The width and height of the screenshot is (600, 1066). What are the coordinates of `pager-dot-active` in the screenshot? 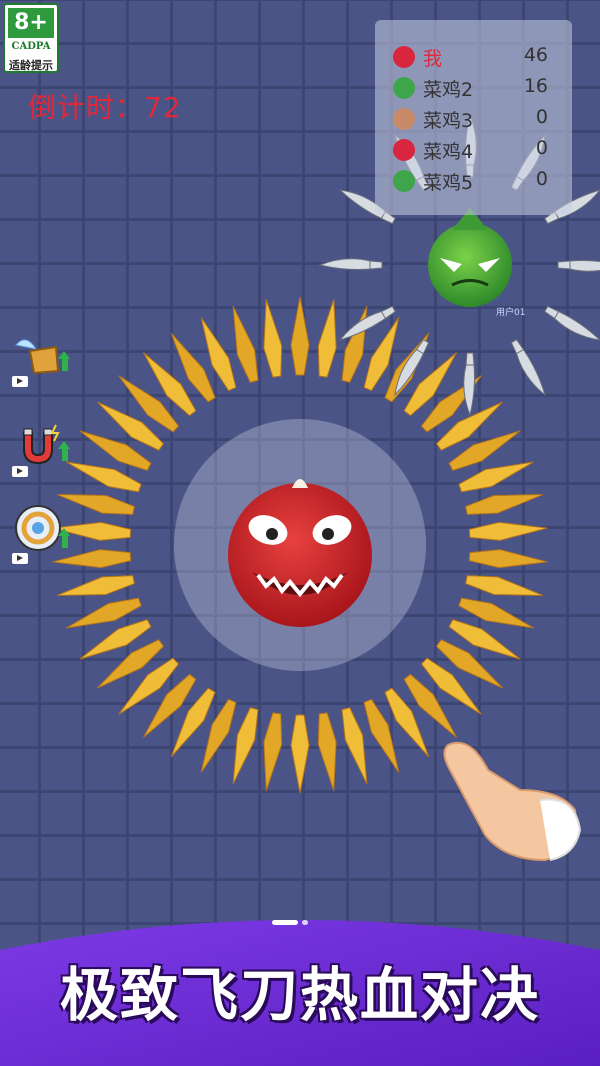 It's located at (285, 922).